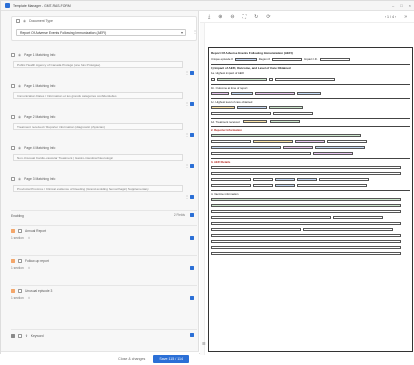  What do you see at coordinates (401, 5) in the screenshot?
I see `maximize-icon: □` at bounding box center [401, 5].